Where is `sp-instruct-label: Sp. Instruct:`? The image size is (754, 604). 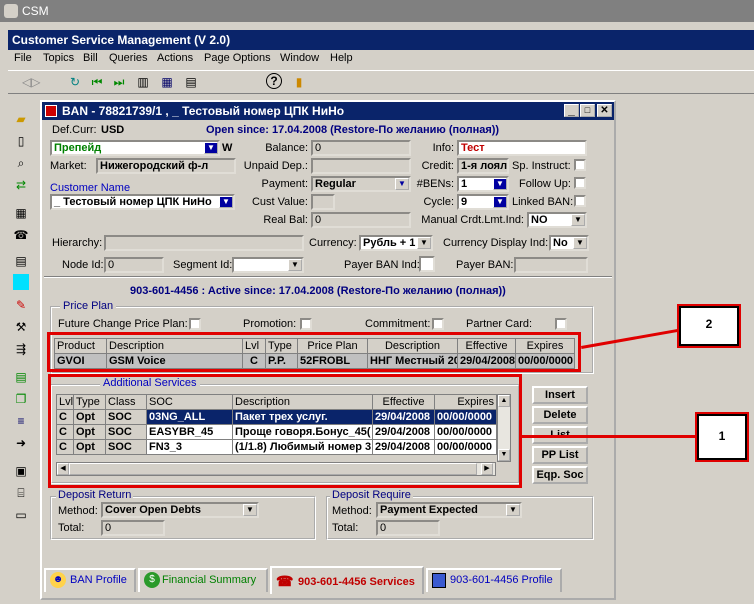
sp-instruct-label: Sp. Instruct: is located at coordinates (541, 166).